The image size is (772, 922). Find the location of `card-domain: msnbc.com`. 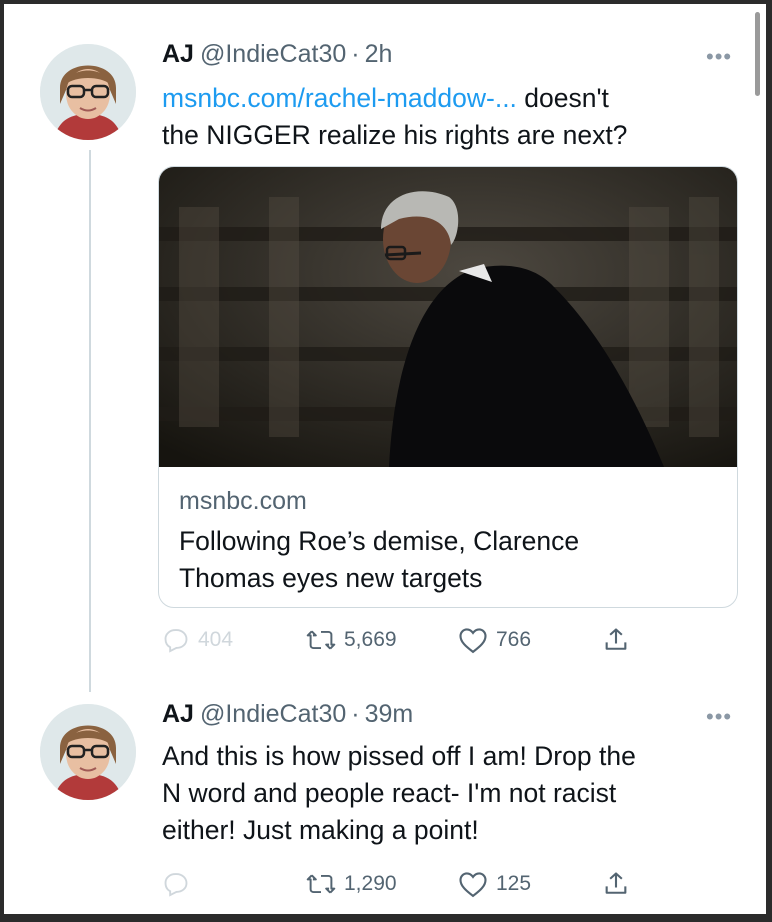

card-domain: msnbc.com is located at coordinates (243, 501).